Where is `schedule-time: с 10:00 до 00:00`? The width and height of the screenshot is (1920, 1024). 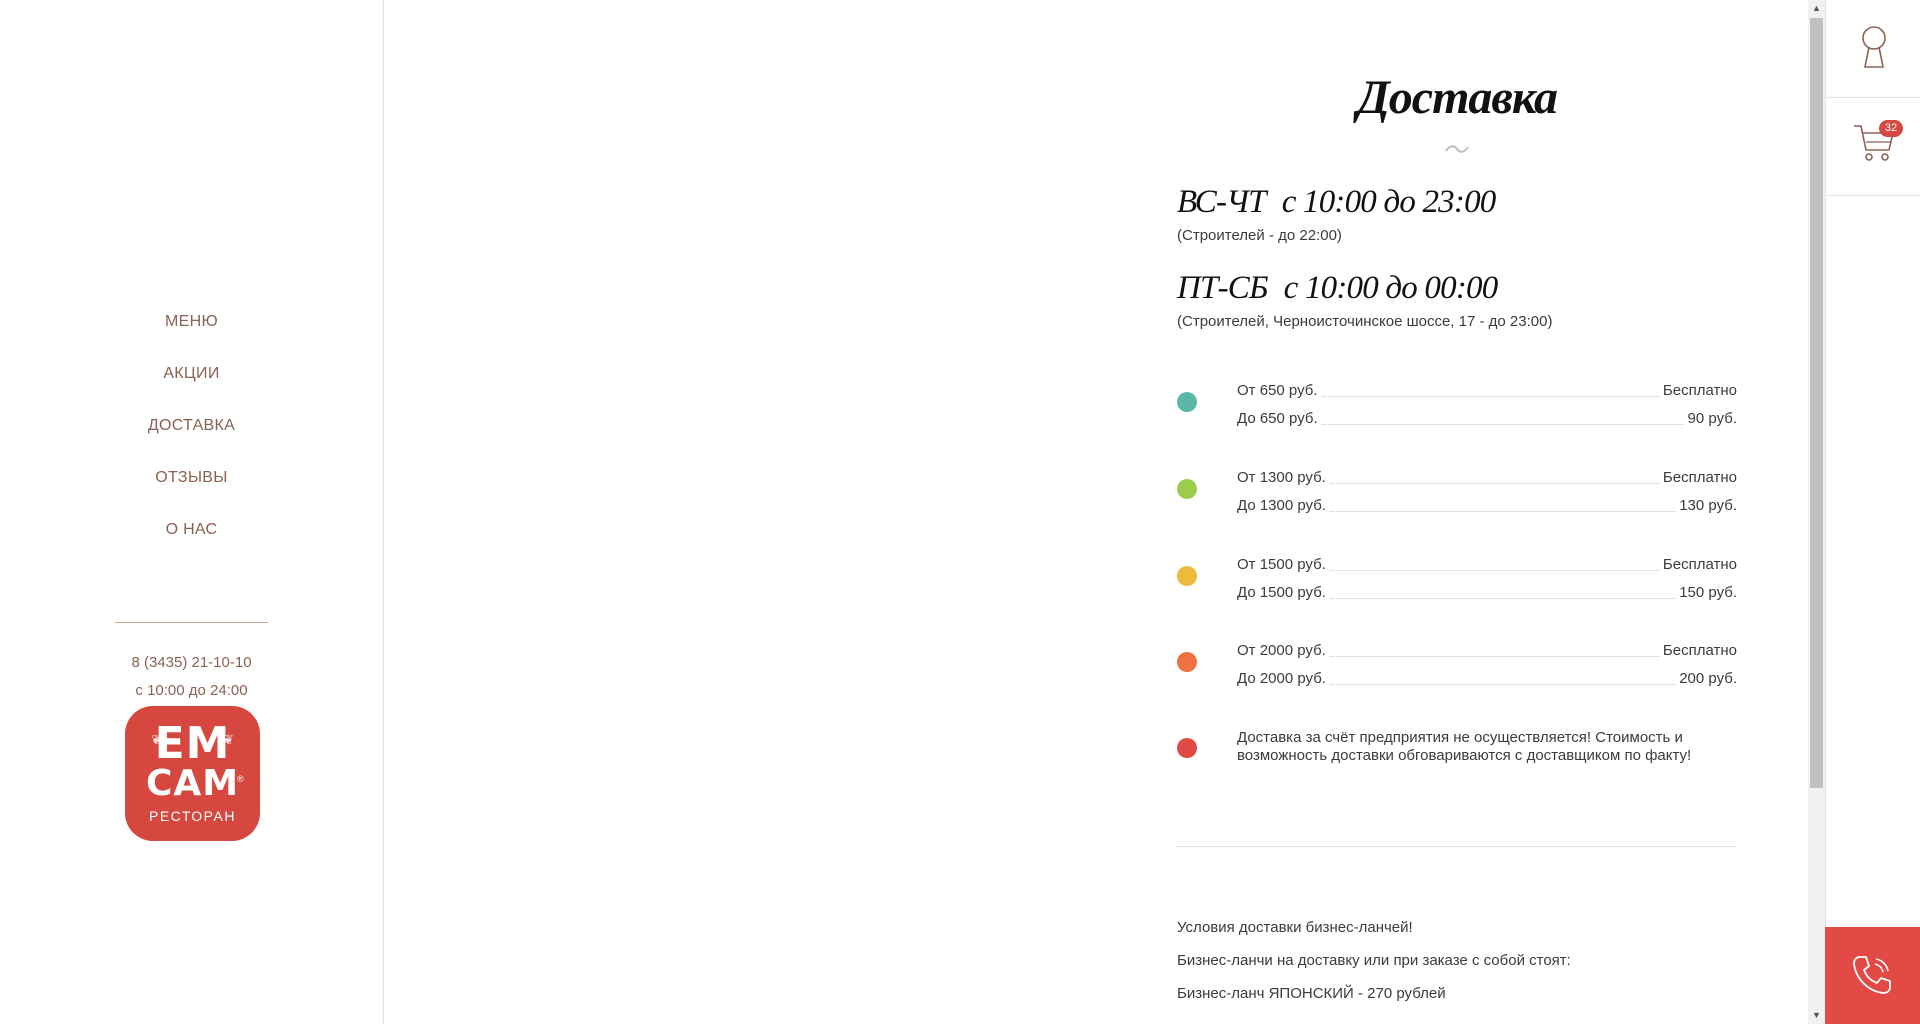
schedule-time: с 10:00 до 00:00 is located at coordinates (1391, 288).